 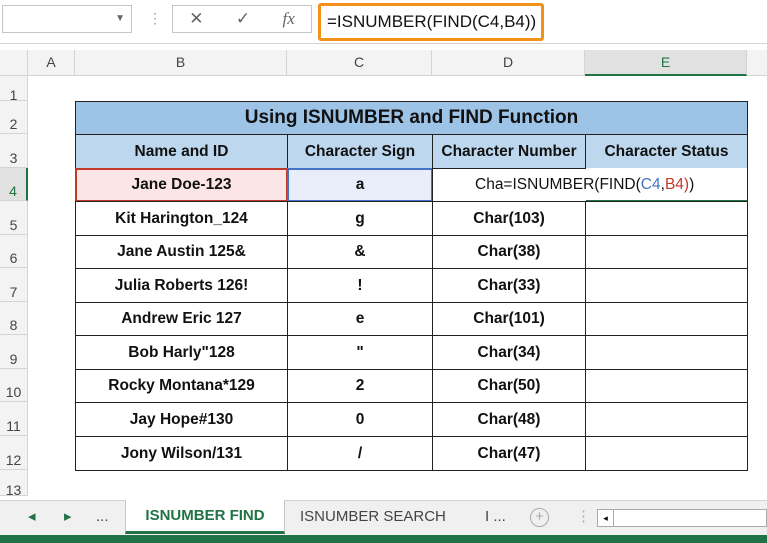 What do you see at coordinates (373, 517) in the screenshot?
I see `tab-isnumber-search: ISNUMBER SEARCH` at bounding box center [373, 517].